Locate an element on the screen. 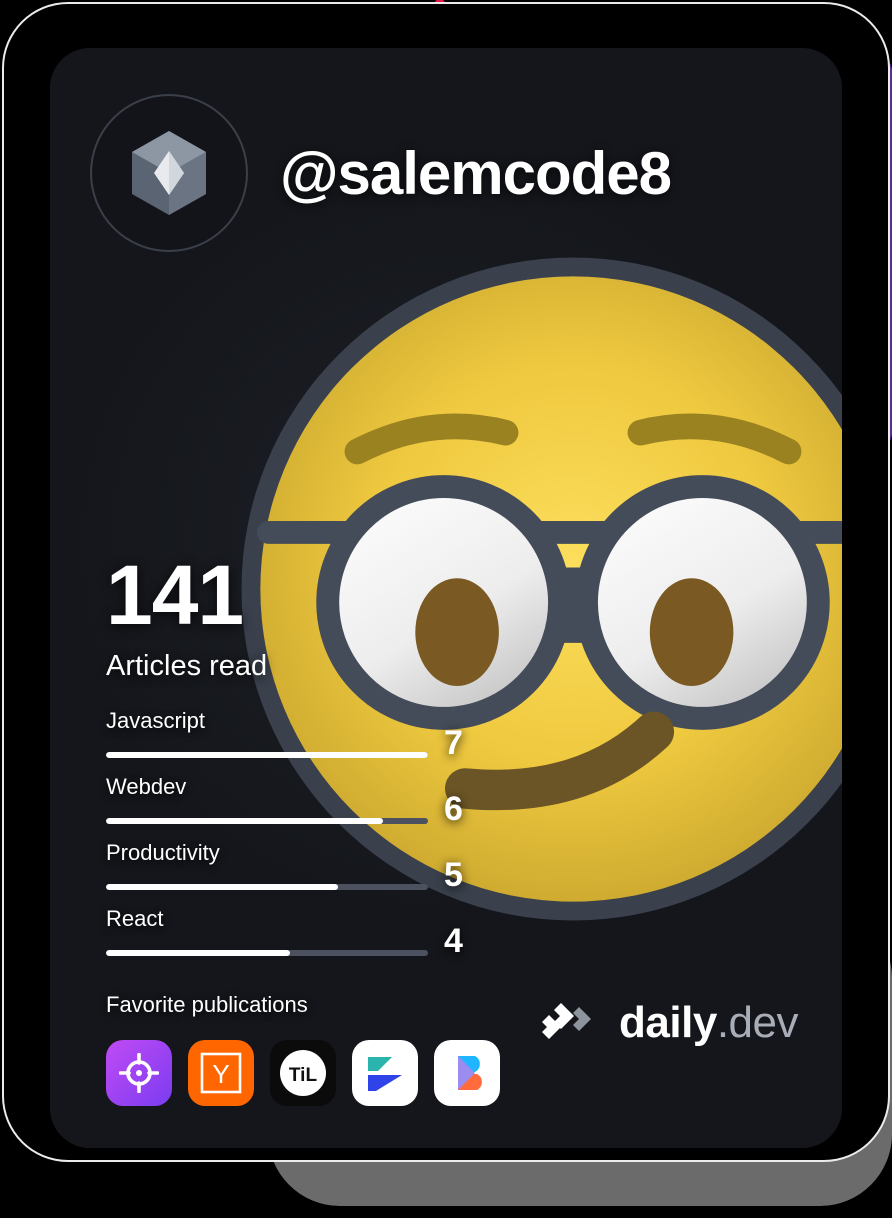 The image size is (892, 1218). publication-icon-crosshair is located at coordinates (139, 1073).